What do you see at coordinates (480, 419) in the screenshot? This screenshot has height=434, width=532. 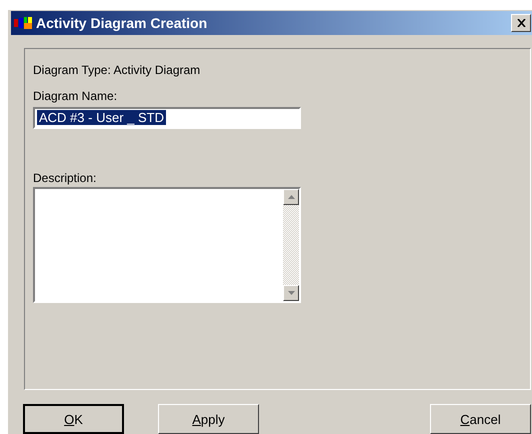 I see `dialog-button: Cancel` at bounding box center [480, 419].